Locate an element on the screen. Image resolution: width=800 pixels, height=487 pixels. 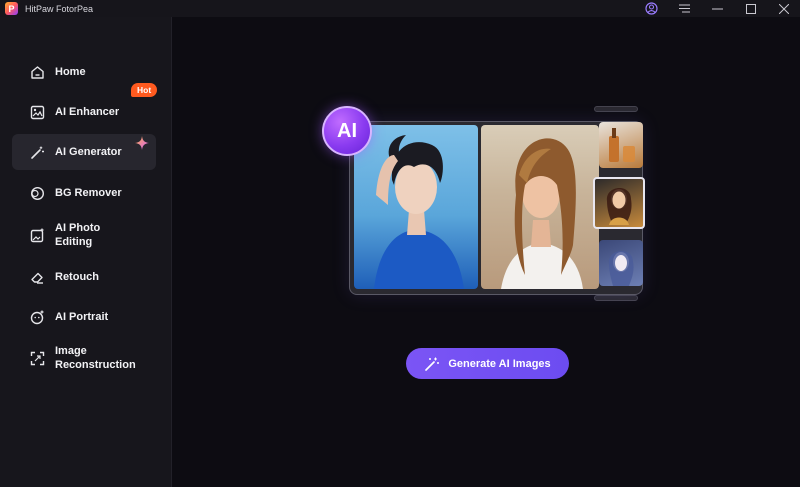
sidebar-item-label: Image Reconstruction is located at coordinates (95, 358).